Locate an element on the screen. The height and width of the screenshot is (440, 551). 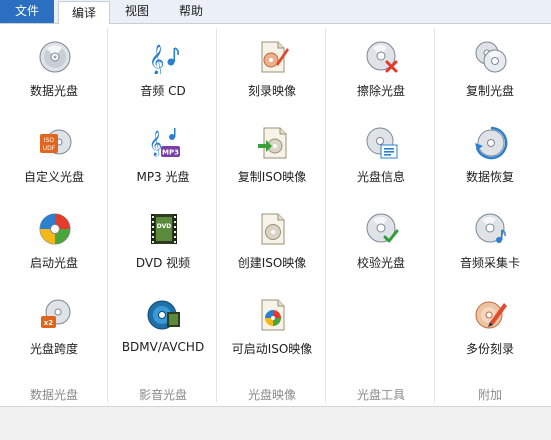
verify-disc-label: 校验光盘 is located at coordinates (380, 263).